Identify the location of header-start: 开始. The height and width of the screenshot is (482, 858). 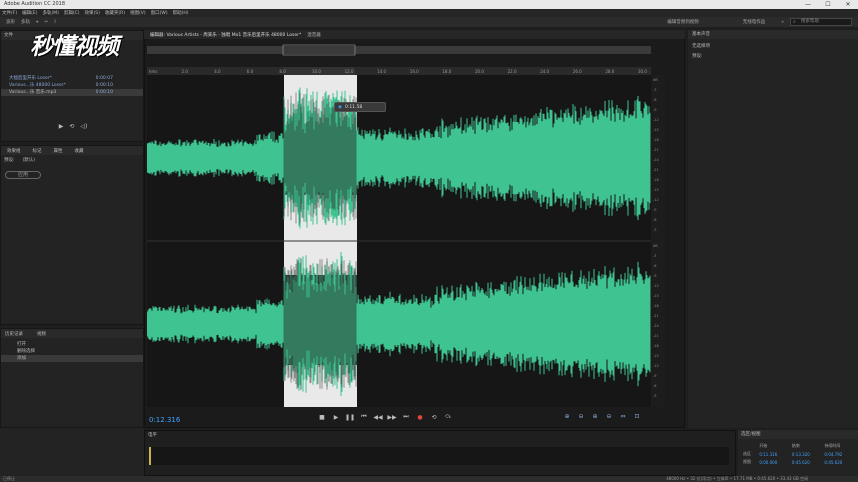
(763, 445).